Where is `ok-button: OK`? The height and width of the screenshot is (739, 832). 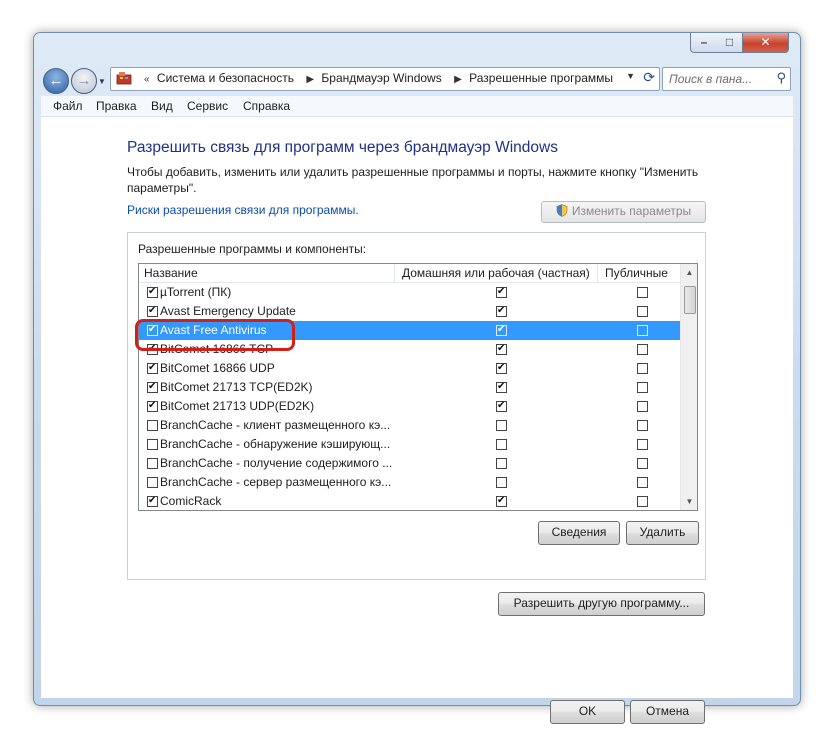 ok-button: OK is located at coordinates (587, 712).